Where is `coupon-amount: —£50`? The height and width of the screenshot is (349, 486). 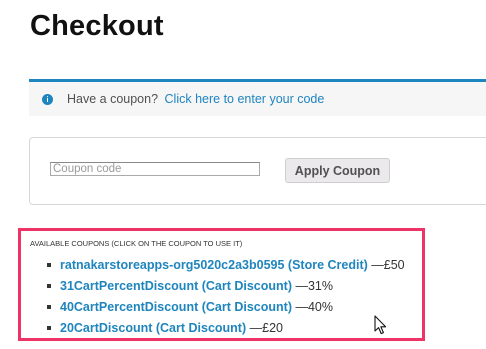
coupon-amount: —£50 is located at coordinates (388, 265).